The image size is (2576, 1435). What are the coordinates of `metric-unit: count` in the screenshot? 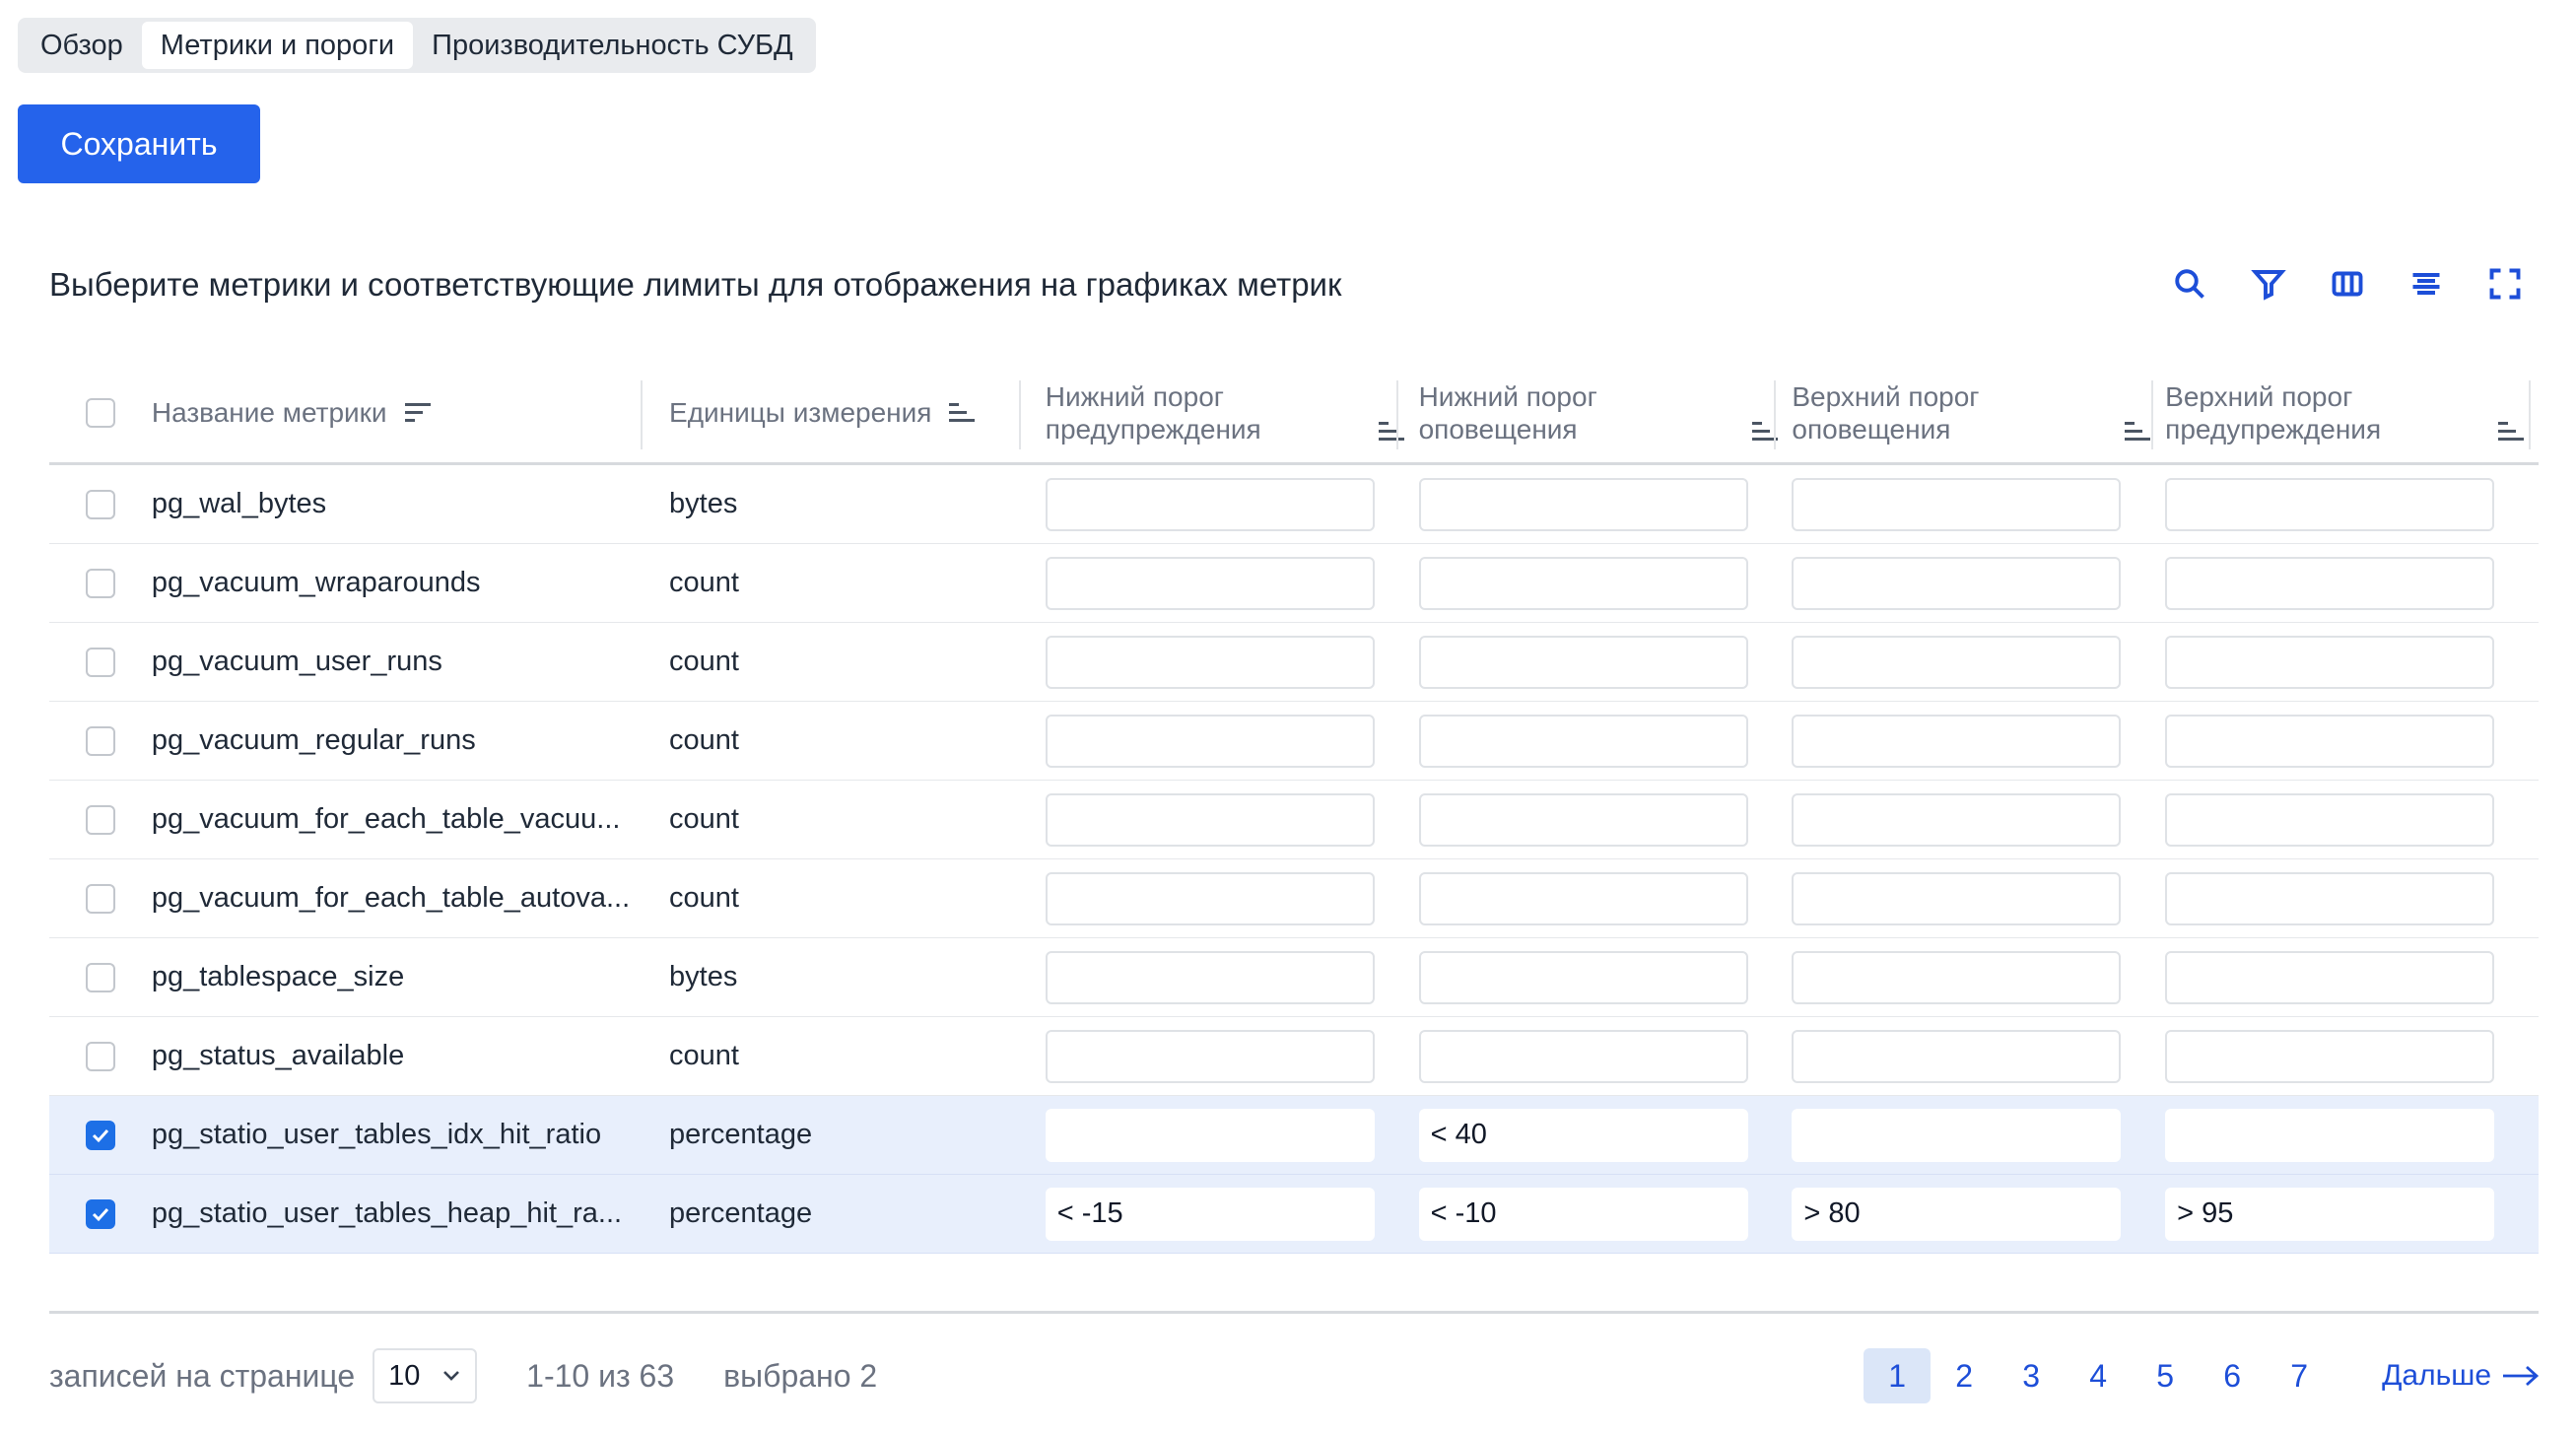 It's located at (704, 582).